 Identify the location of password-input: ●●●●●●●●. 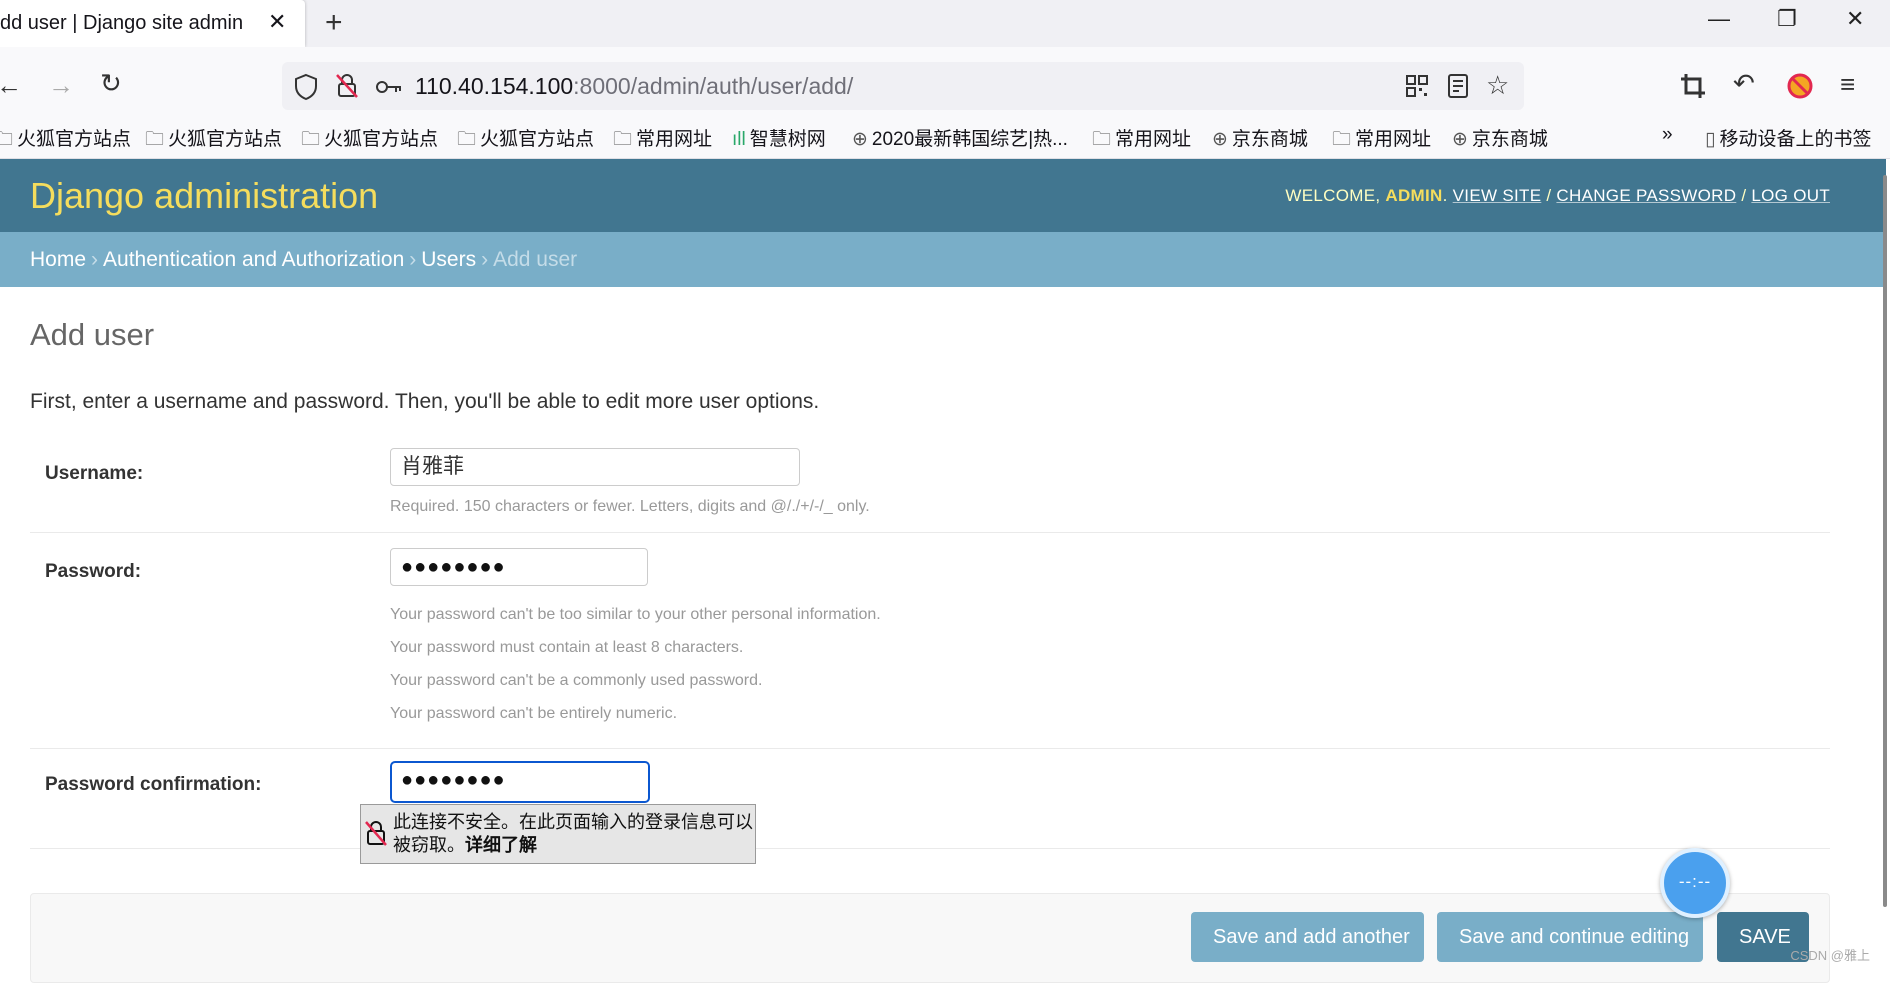
(519, 567).